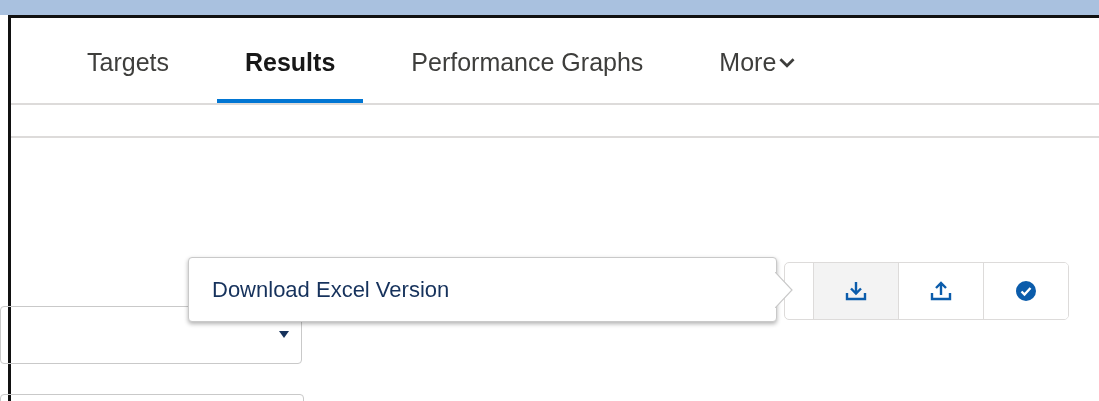 This screenshot has height=401, width=1099. I want to click on tab: Targets, so click(128, 60).